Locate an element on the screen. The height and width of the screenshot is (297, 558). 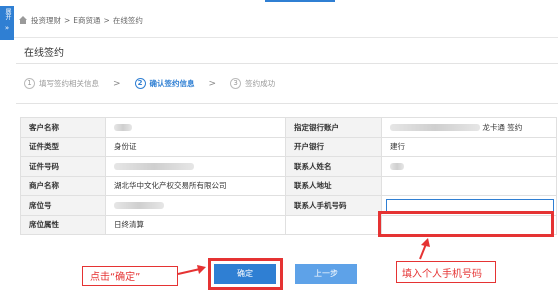
value-bank-account: 龙卡通 签约 is located at coordinates (469, 127).